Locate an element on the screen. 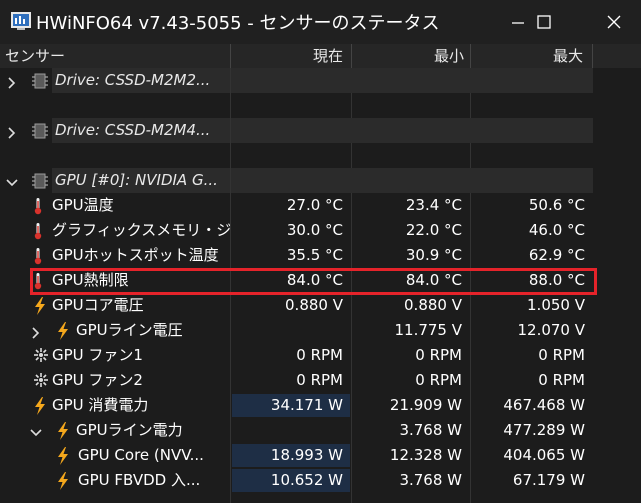 Image resolution: width=641 pixels, height=503 pixels. sensor-row: GPU ファン1 0 RPM 0 RPM 0 RPM is located at coordinates (296, 355).